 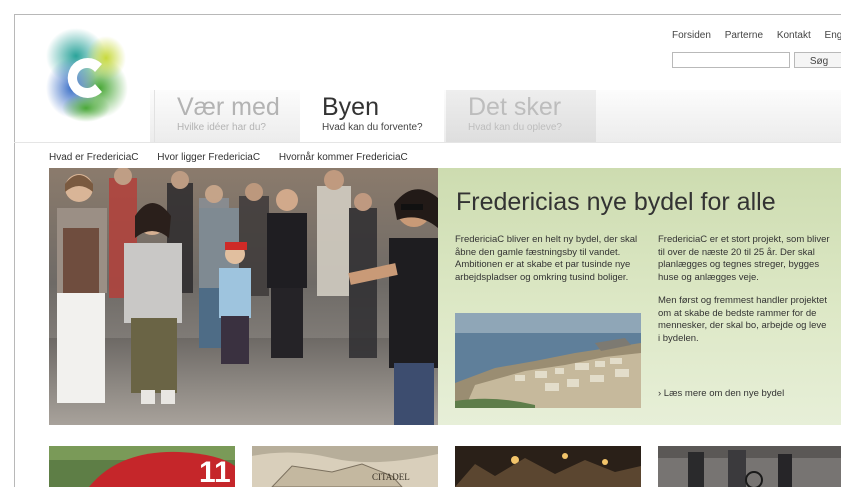 I want to click on read-more-link: › Læs mere om den nye bydel, so click(x=721, y=393).